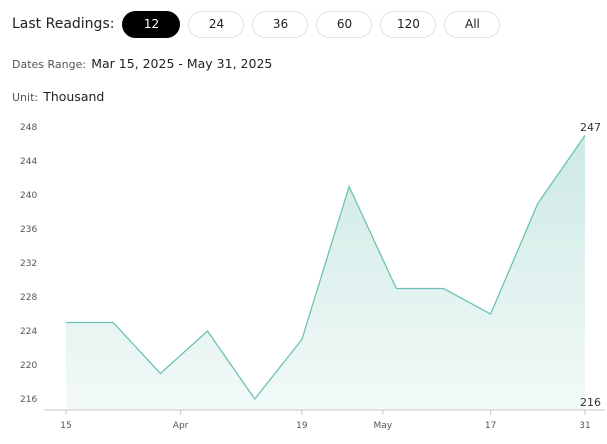 The width and height of the screenshot is (607, 444). Describe the element at coordinates (181, 426) in the screenshot. I see `x-tick-label: Apr` at that location.